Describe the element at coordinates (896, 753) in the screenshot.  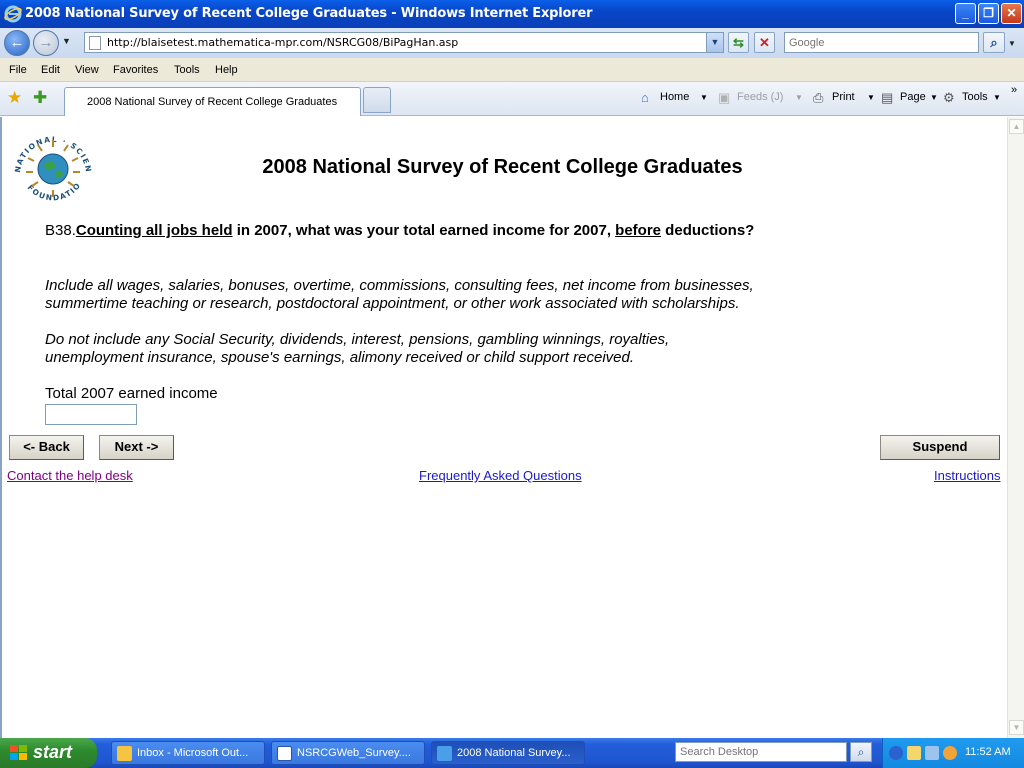
I see `tray-arrow-icon` at that location.